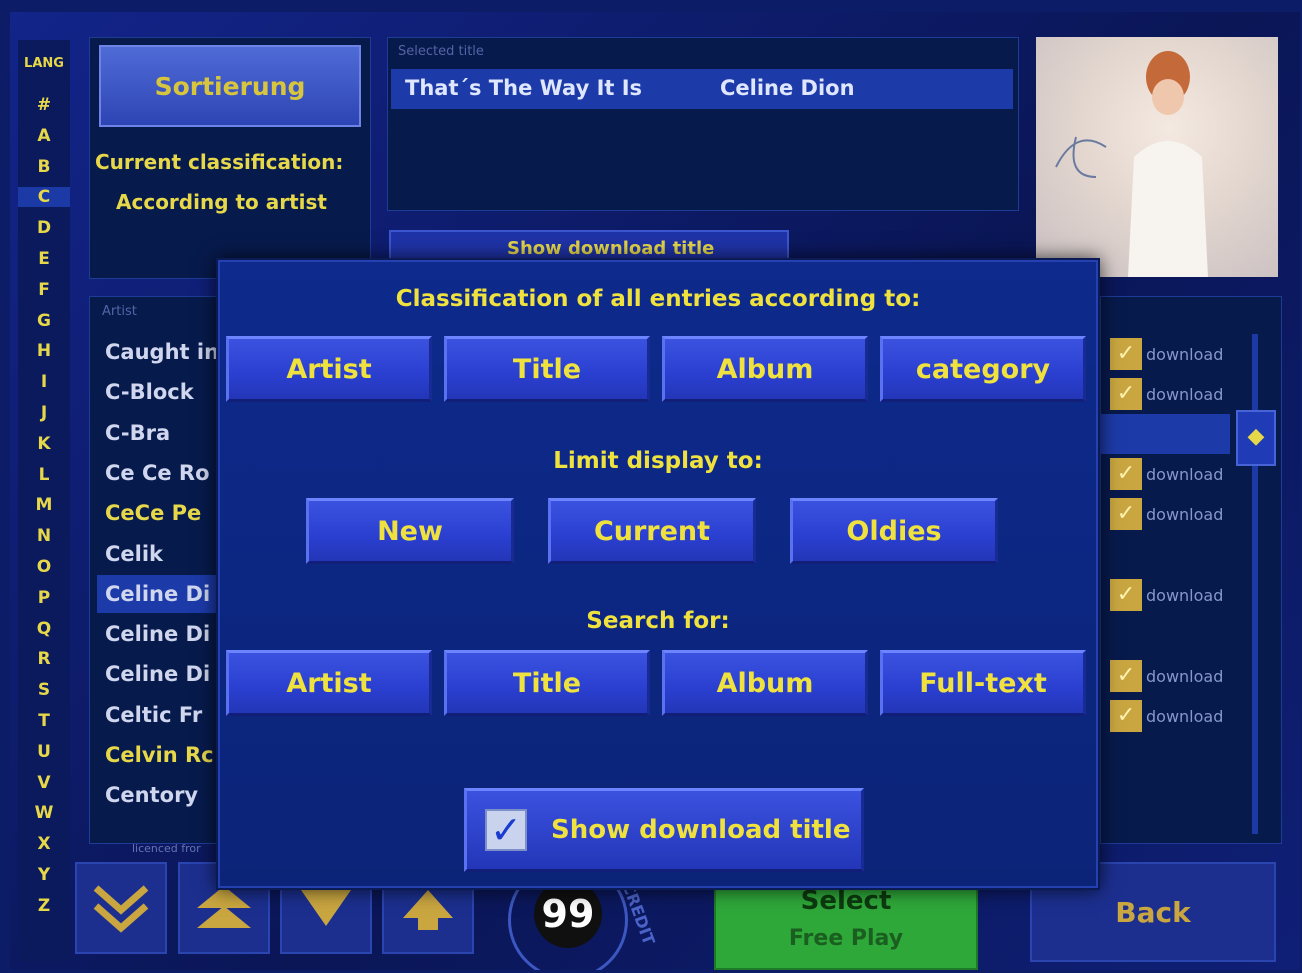 This screenshot has height=973, width=1302. Describe the element at coordinates (44, 413) in the screenshot. I see `letter-j: J` at that location.